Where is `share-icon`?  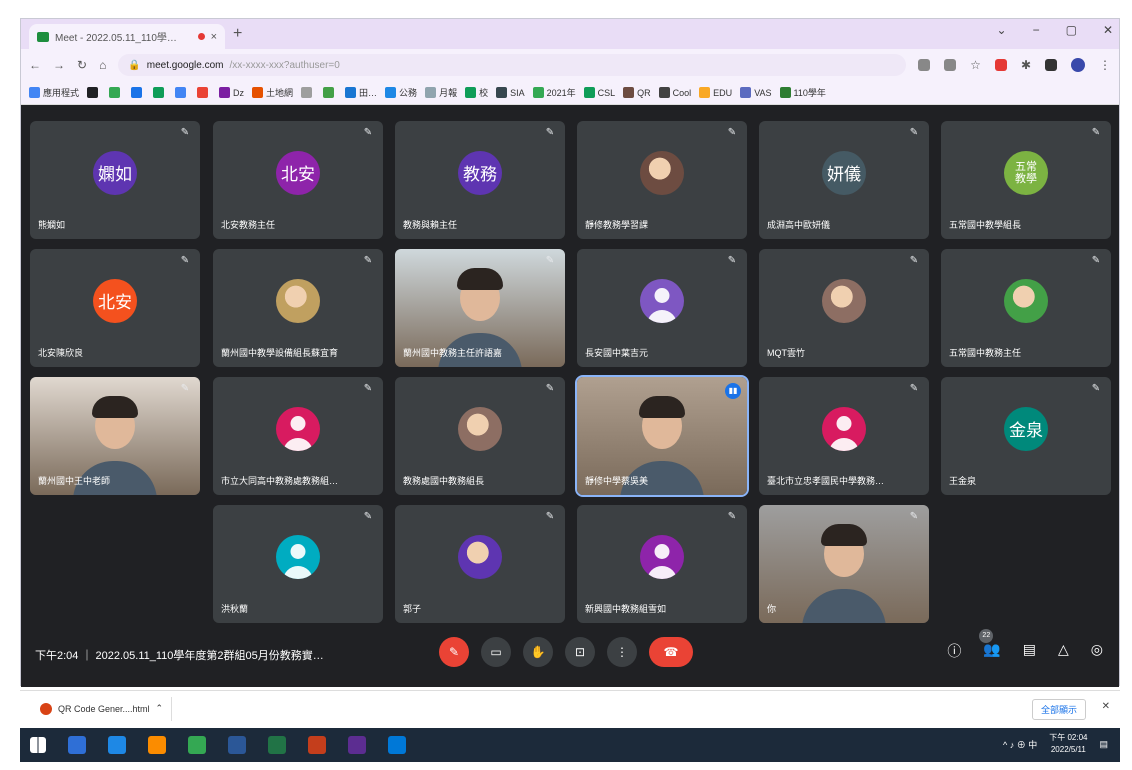
share-icon is located at coordinates (950, 65).